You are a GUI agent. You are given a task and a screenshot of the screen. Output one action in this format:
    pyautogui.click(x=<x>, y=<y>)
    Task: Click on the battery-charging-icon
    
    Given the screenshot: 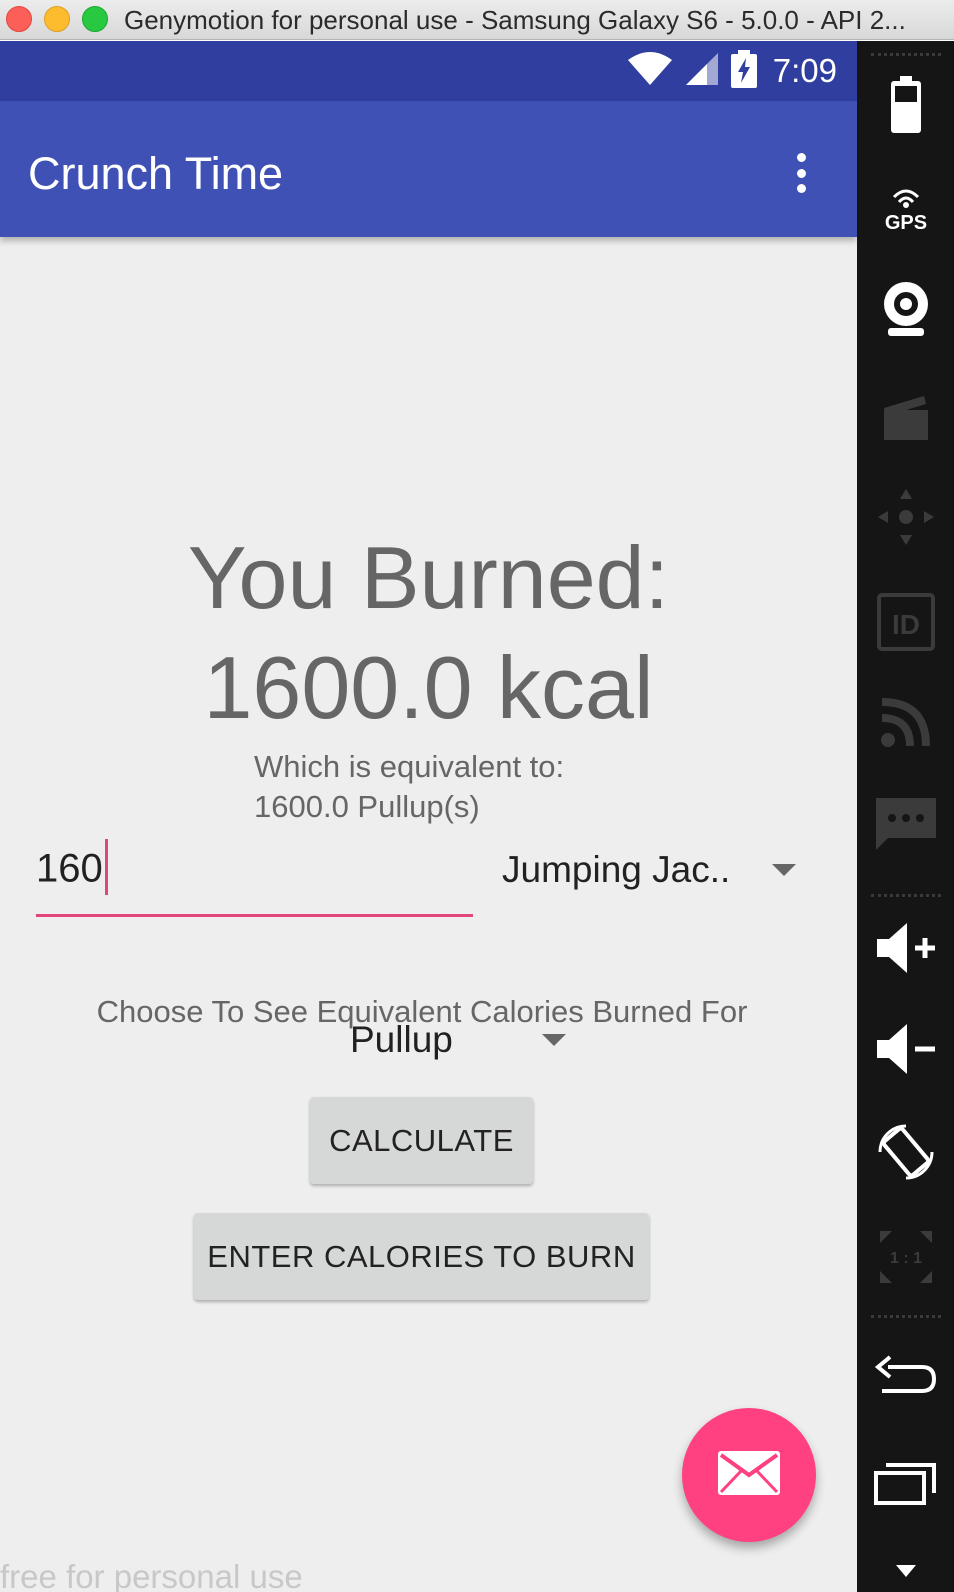 What is the action you would take?
    pyautogui.click(x=743, y=71)
    